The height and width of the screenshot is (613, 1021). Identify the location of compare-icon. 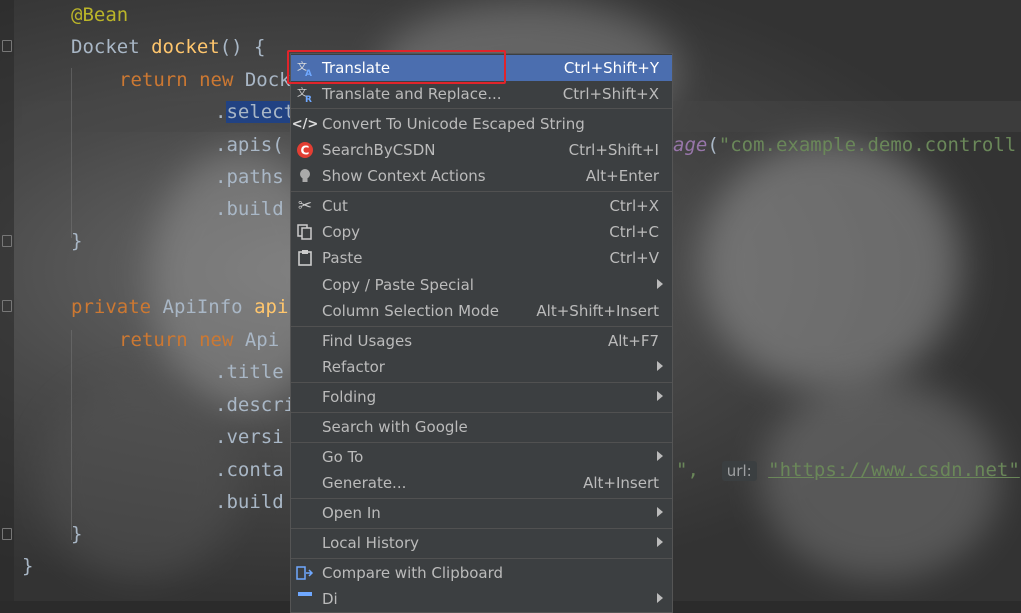
(305, 573).